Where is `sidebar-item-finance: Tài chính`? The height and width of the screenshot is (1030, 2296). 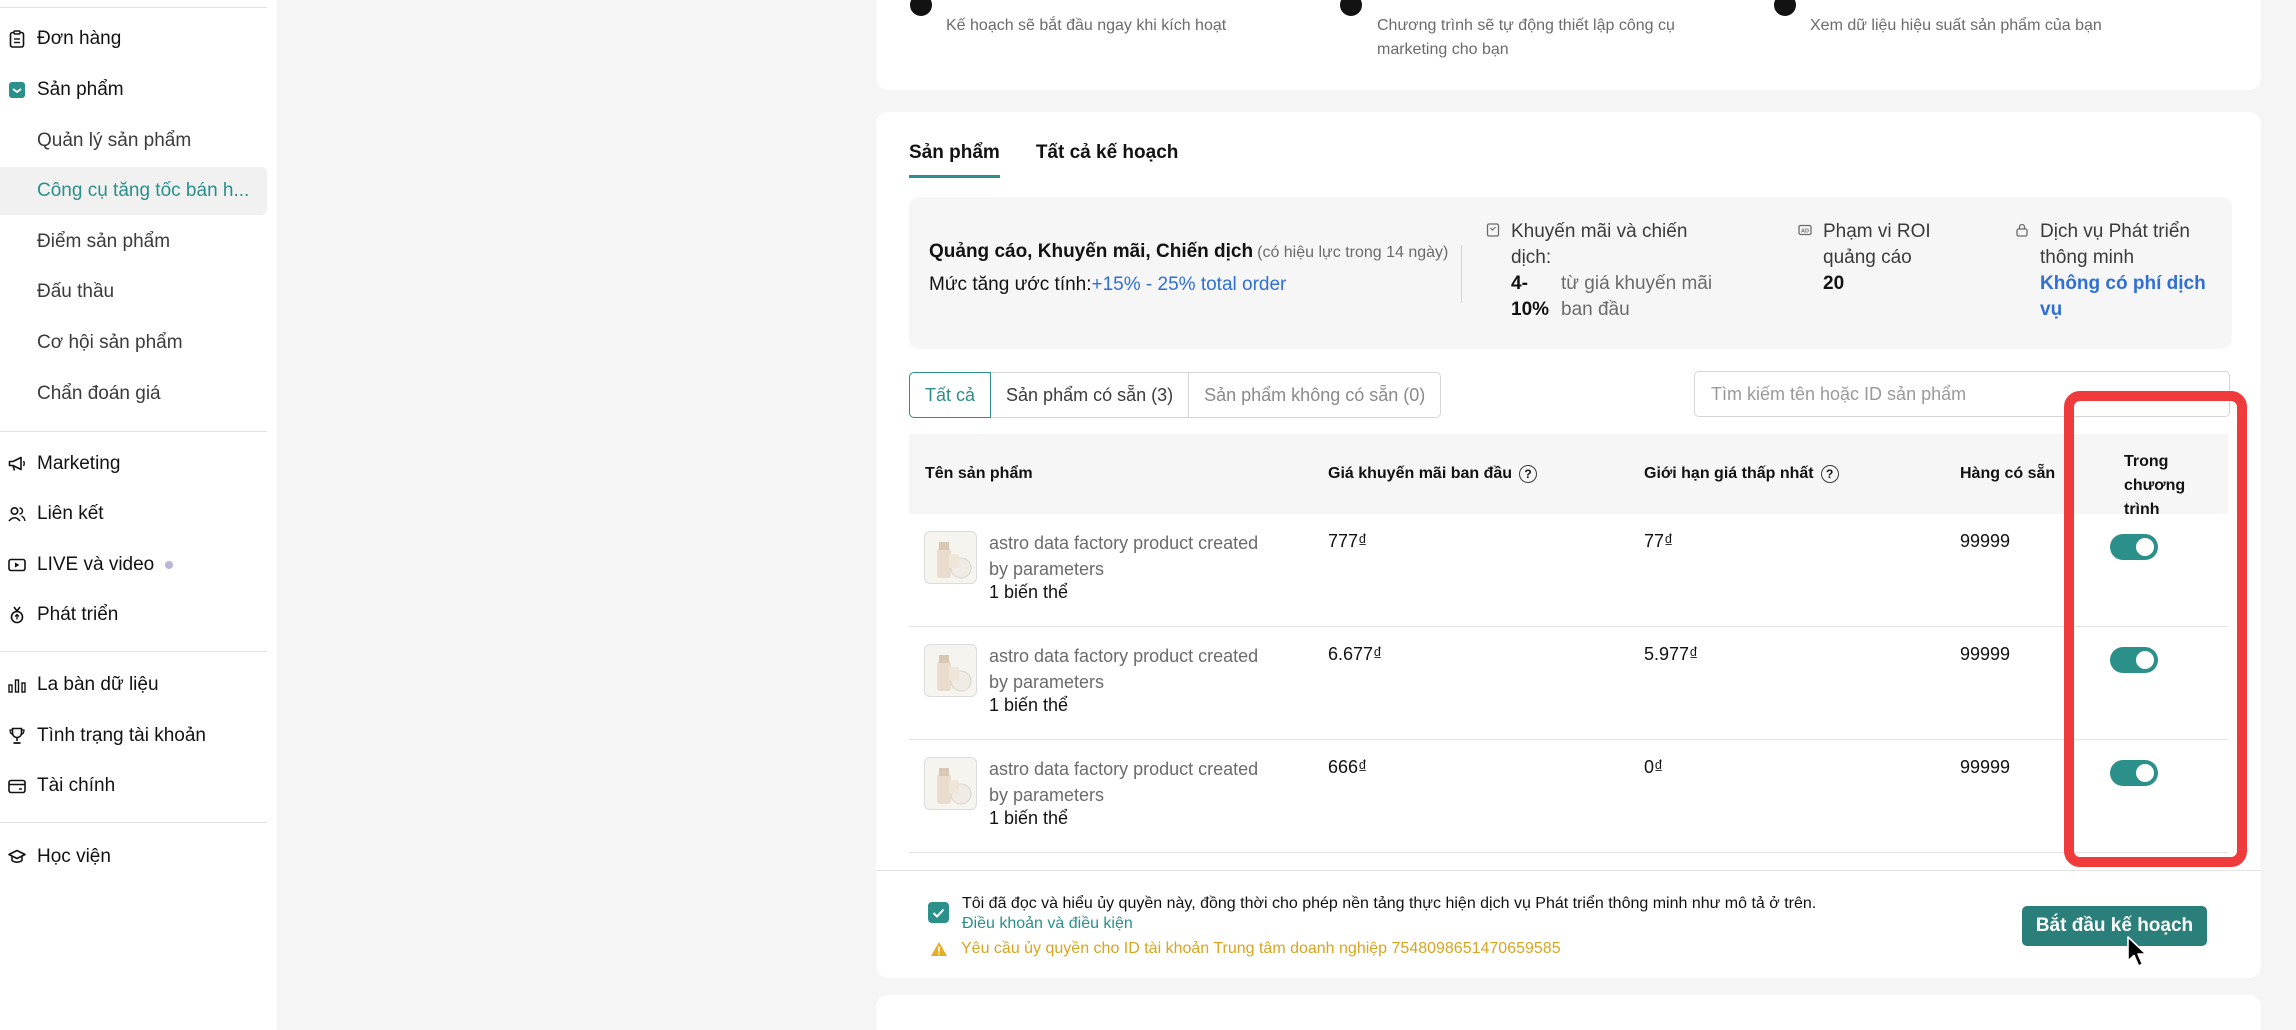 sidebar-item-finance: Tài chính is located at coordinates (133, 786).